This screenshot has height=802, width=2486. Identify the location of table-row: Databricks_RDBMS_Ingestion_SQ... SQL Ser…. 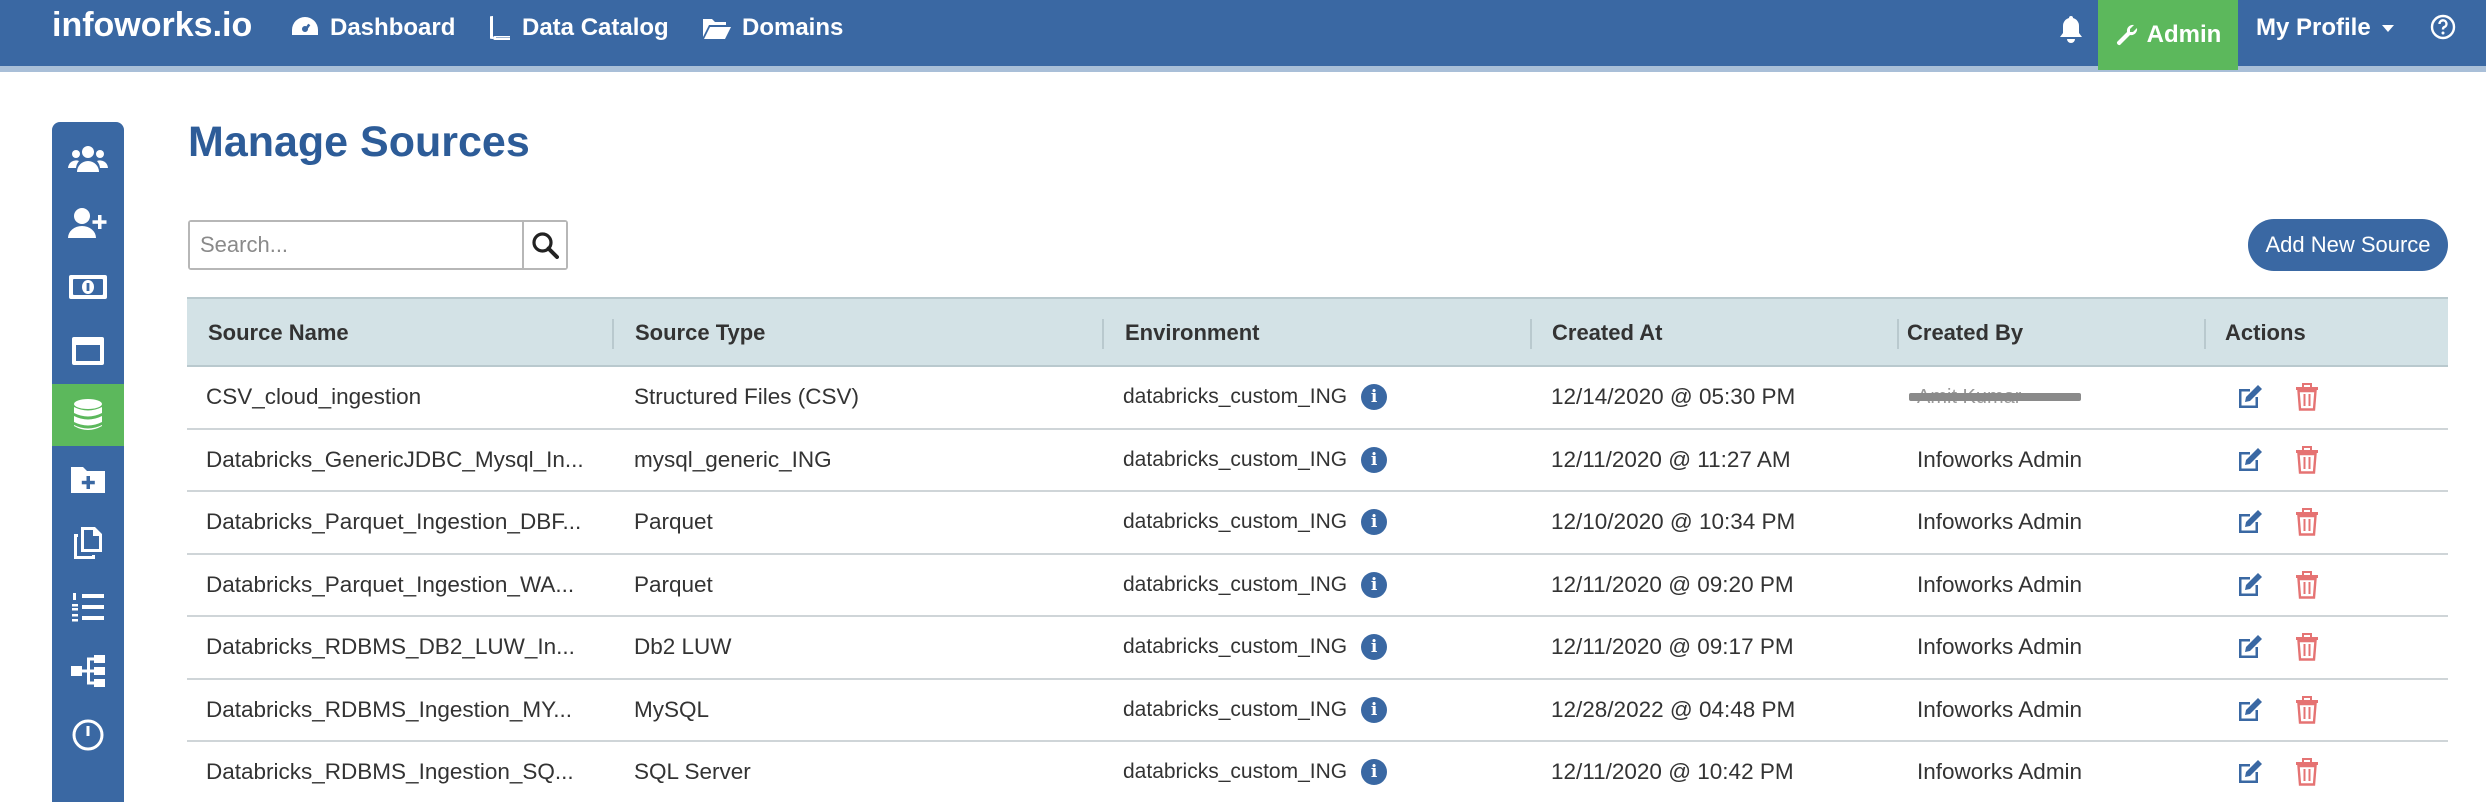
(1317, 772).